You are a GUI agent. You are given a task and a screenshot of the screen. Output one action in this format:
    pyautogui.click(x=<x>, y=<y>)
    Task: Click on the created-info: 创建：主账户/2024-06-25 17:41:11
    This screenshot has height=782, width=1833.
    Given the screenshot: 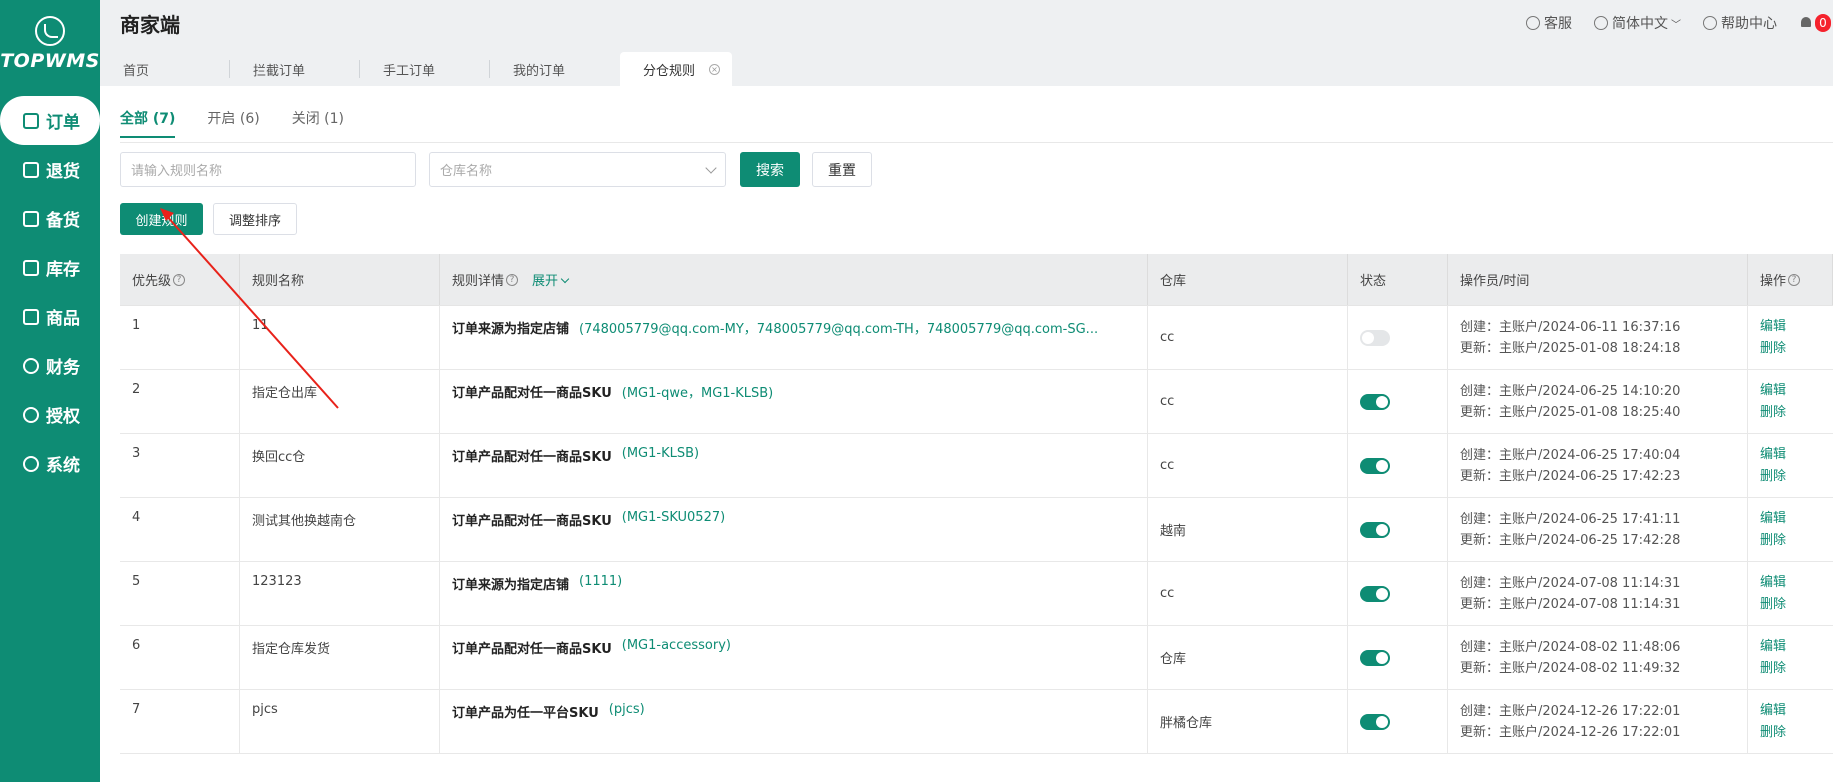 What is the action you would take?
    pyautogui.click(x=1570, y=519)
    